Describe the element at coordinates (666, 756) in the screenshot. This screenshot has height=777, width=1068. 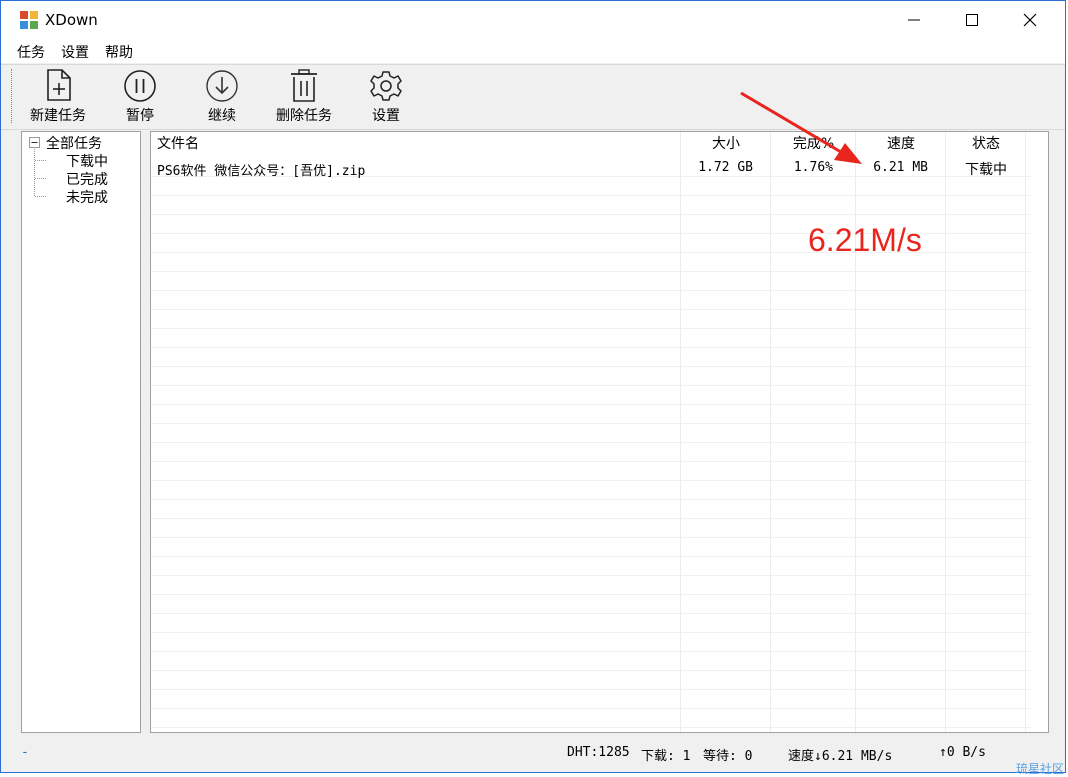
I see `status-downloading: 下载: 1` at that location.